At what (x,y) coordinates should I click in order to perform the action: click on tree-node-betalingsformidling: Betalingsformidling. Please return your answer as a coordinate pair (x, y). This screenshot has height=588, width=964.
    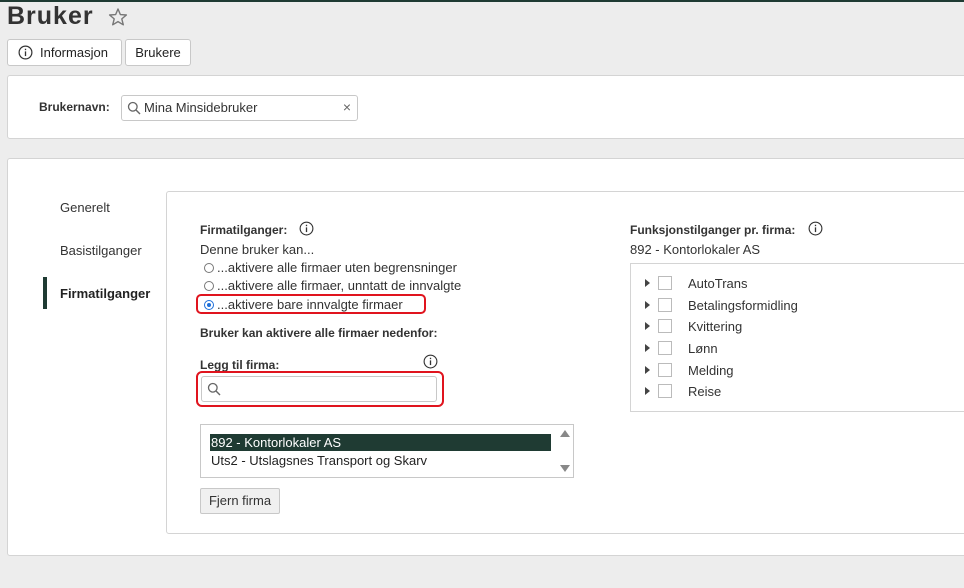
    Looking at the image, I should click on (721, 305).